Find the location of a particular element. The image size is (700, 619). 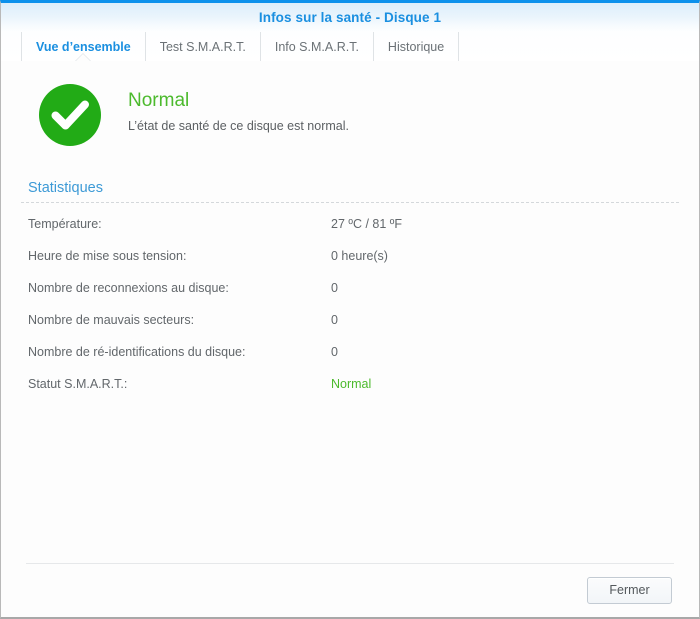

tab-label: Vue d’ensemble is located at coordinates (83, 46).